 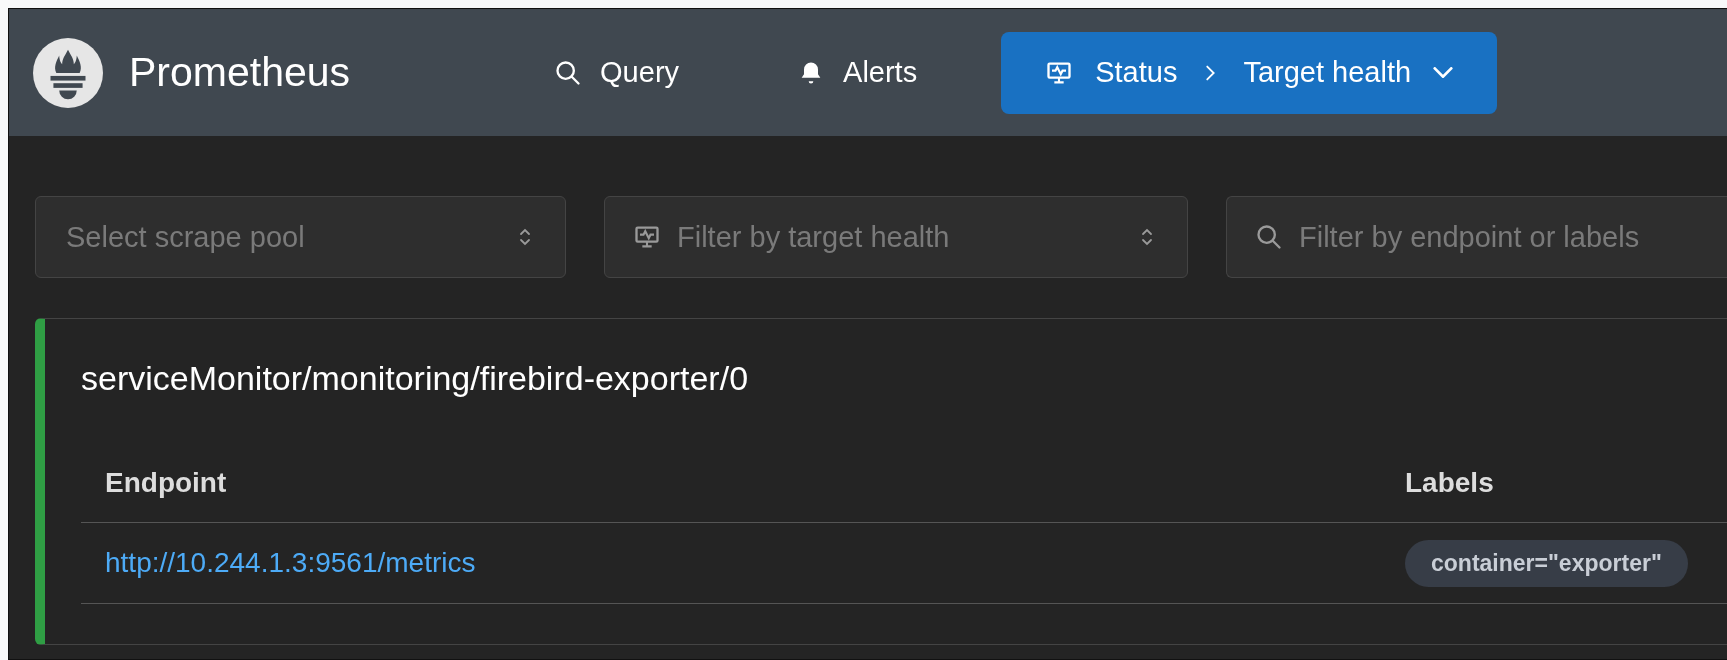 I want to click on select-field: Filter by target health, so click(x=896, y=237).